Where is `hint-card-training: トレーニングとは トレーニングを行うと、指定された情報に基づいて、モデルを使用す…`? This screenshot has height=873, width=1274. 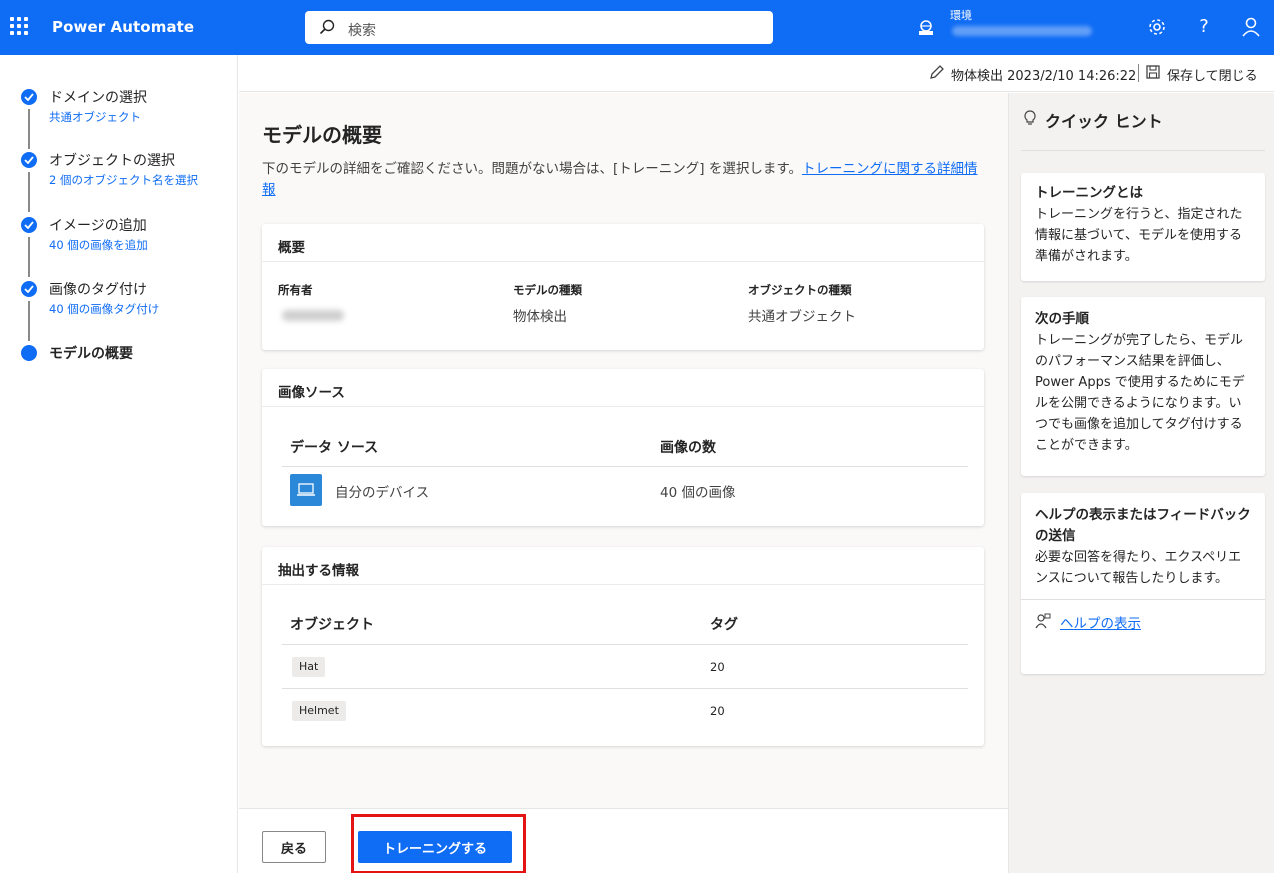
hint-card-training: トレーニングとは トレーニングを行うと、指定された情報に基づいて、モデルを使用す… is located at coordinates (1143, 227).